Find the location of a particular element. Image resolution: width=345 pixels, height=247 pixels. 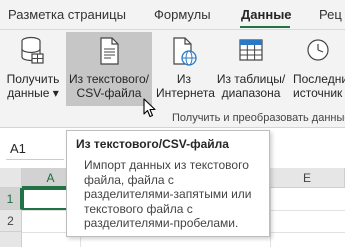

row-header-2: 2 is located at coordinates (11, 221).